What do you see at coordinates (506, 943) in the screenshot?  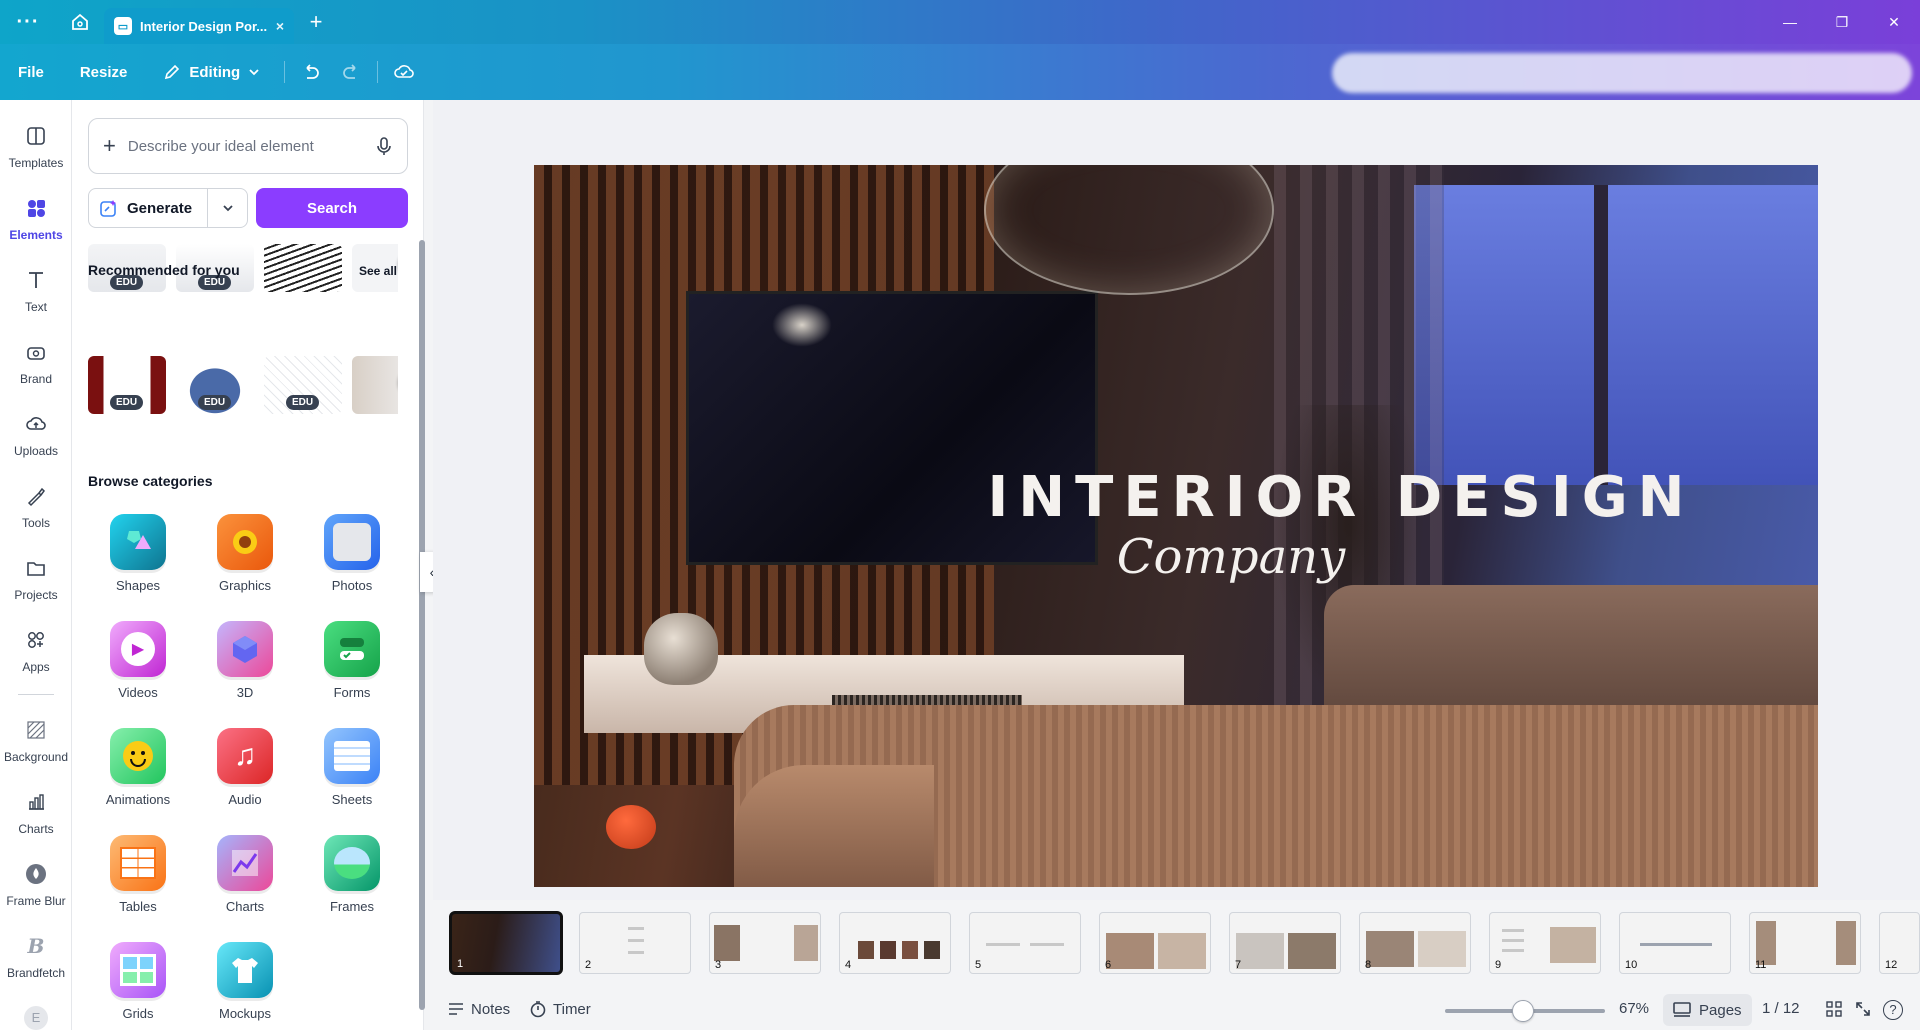 I see `page-thumbnail: 1` at bounding box center [506, 943].